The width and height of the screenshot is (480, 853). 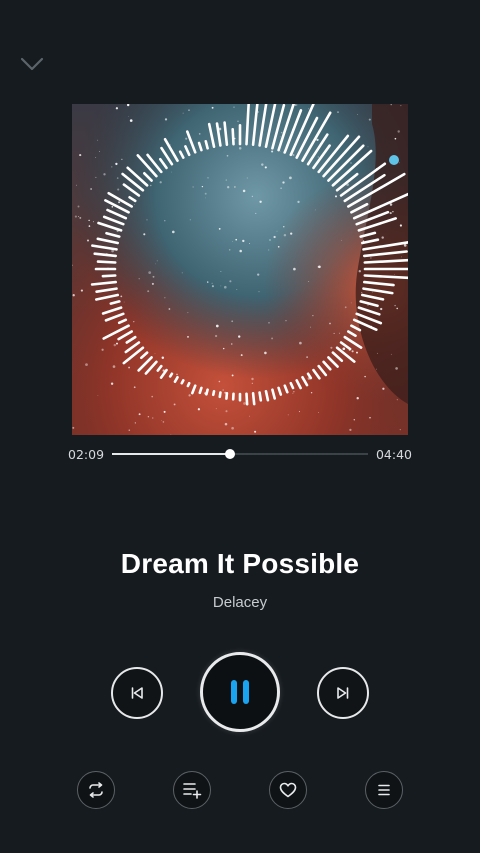 I want to click on collapse-button, so click(x=32, y=64).